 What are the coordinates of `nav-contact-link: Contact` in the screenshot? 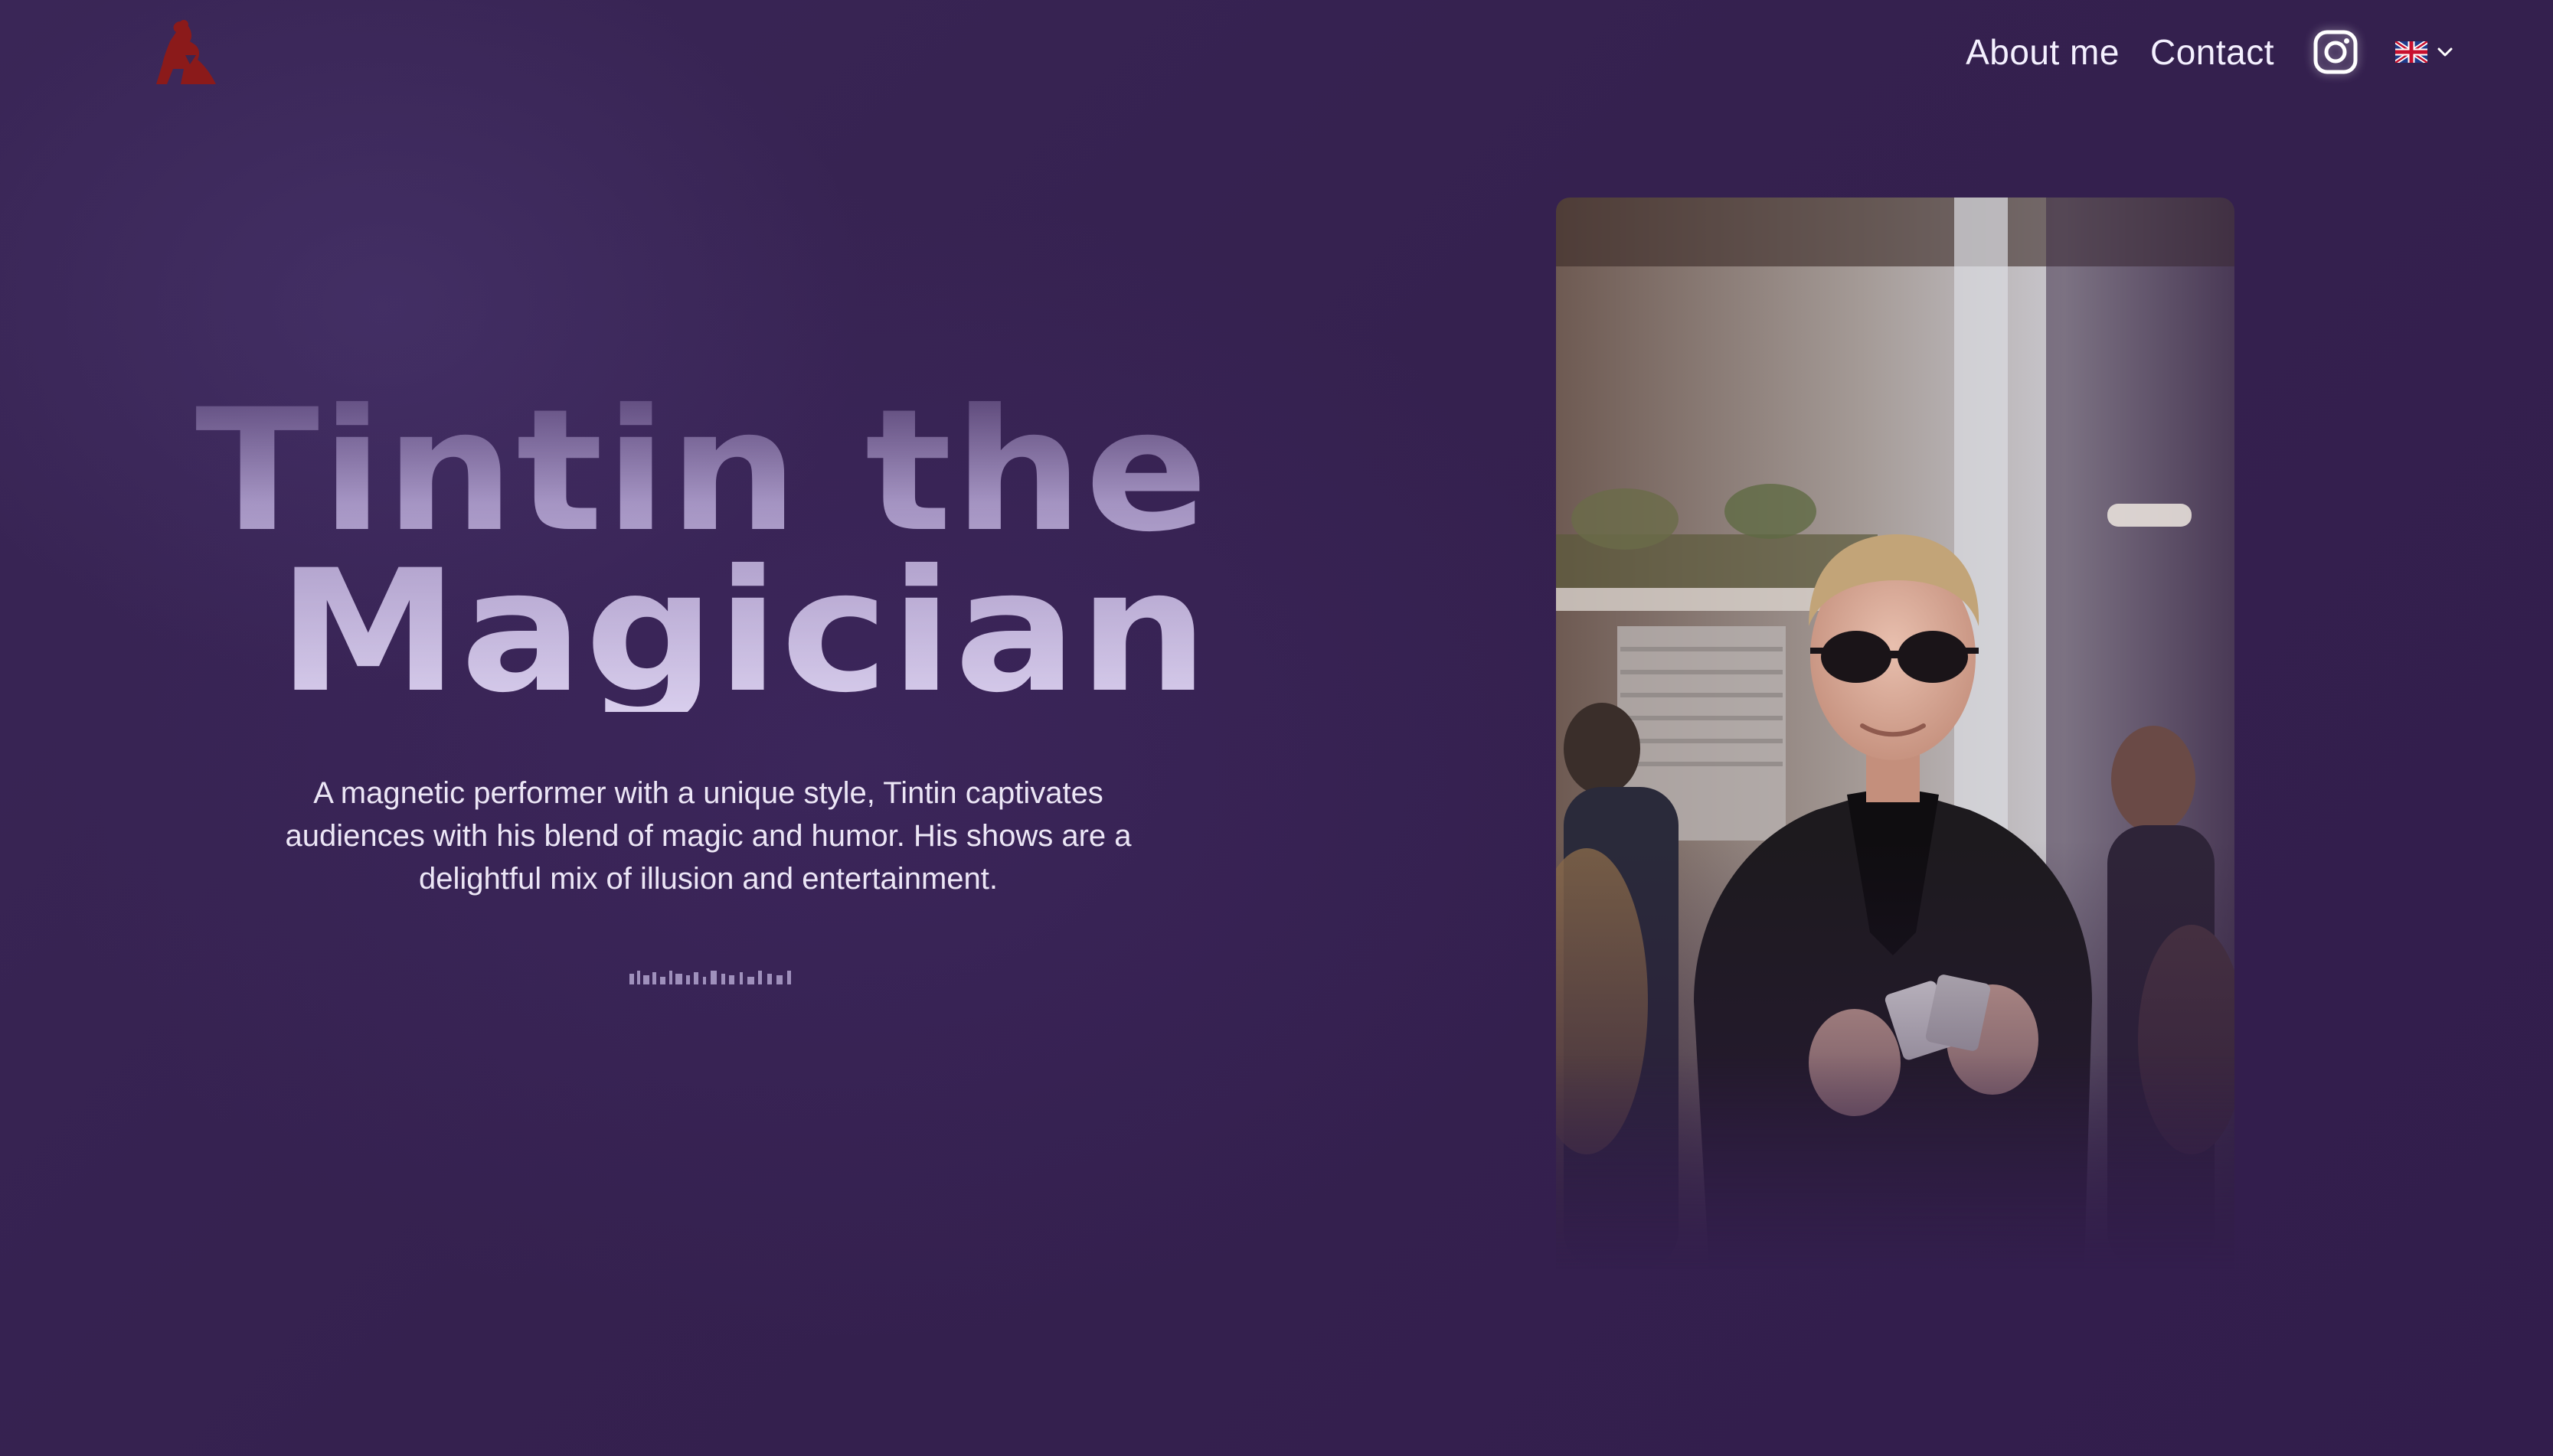 It's located at (2212, 52).